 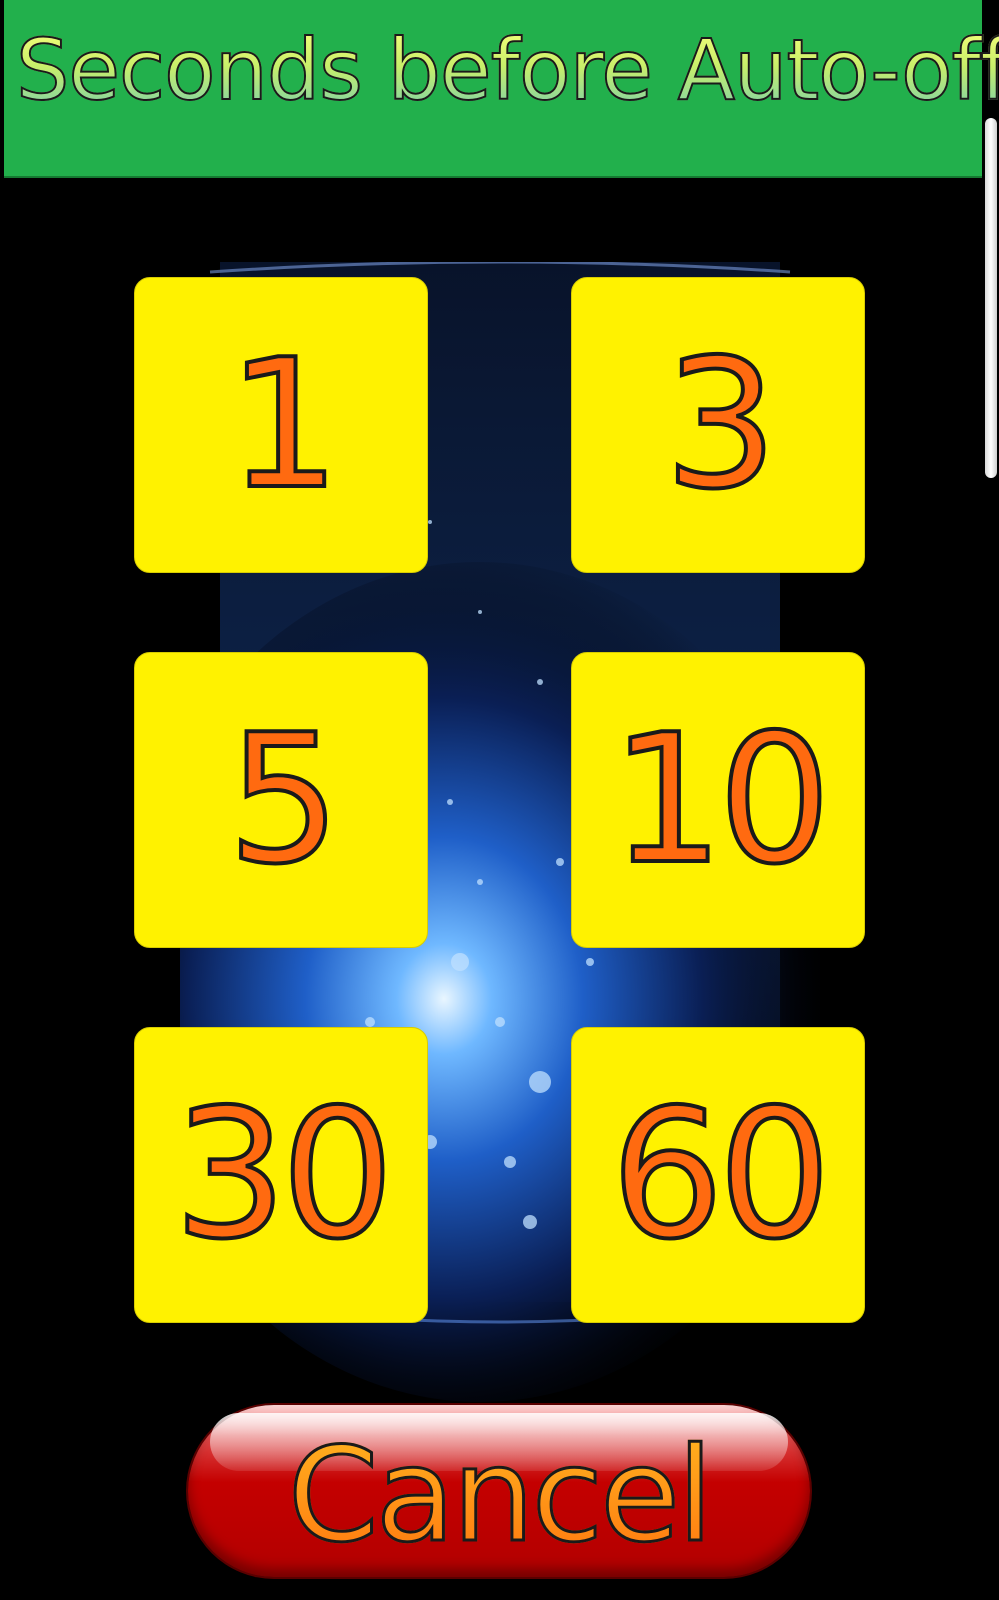 I want to click on option-label: 30, so click(x=284, y=1174).